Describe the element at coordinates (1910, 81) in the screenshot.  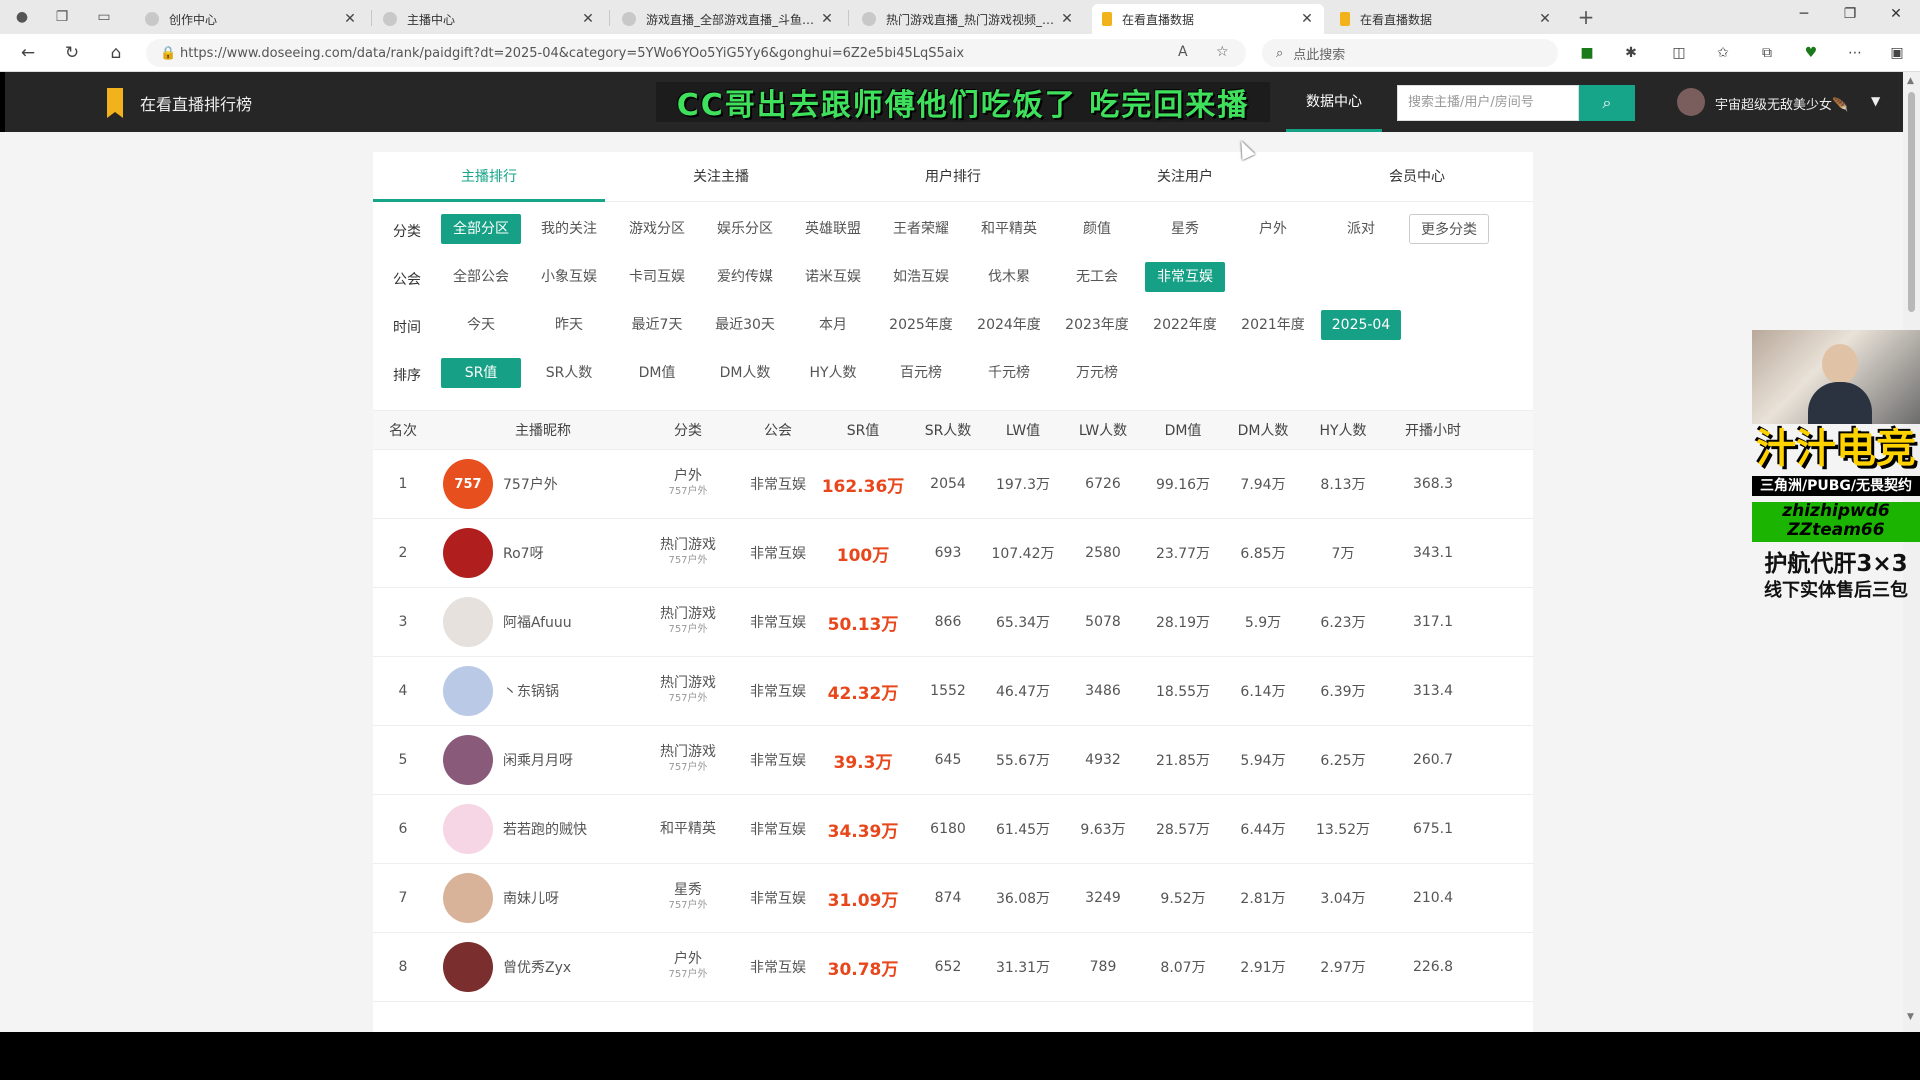
I see `scroll-up-icon: ▲` at that location.